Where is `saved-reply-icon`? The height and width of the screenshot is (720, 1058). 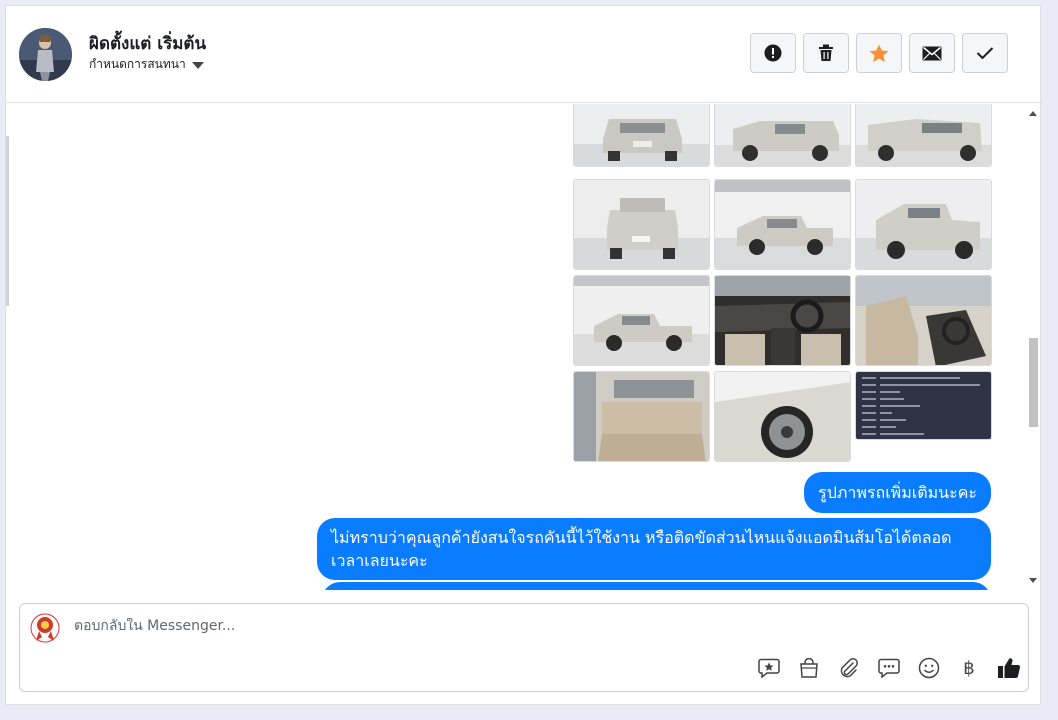 saved-reply-icon is located at coordinates (769, 668).